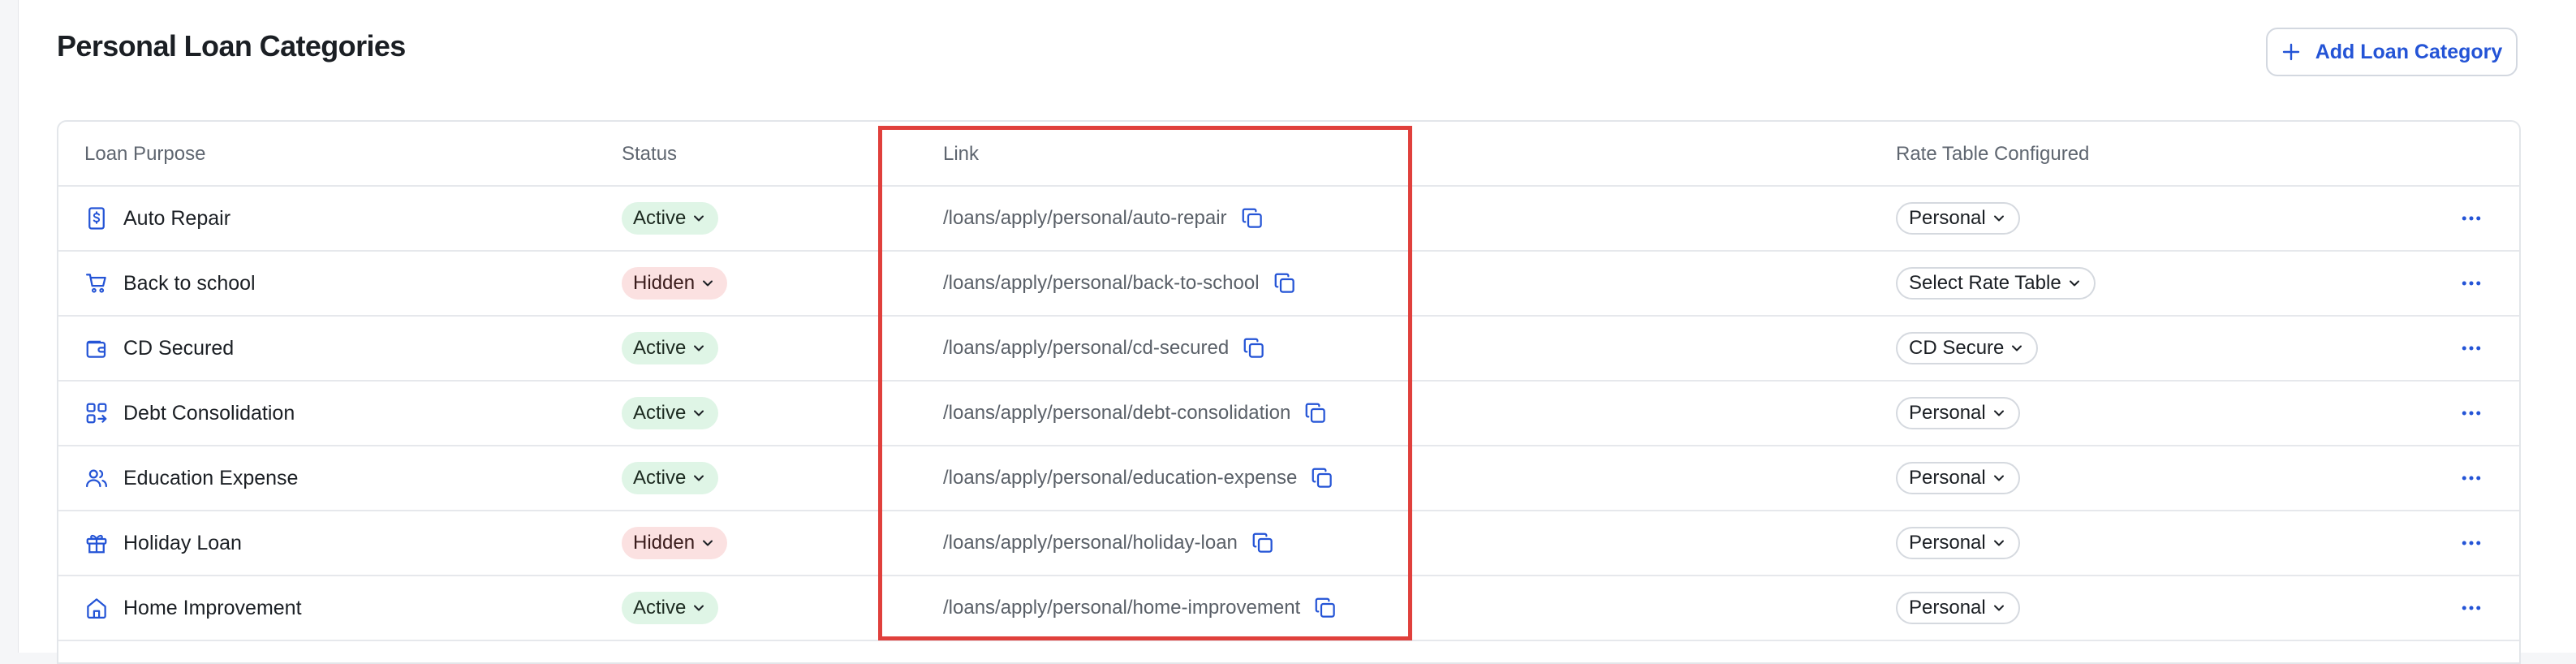 This screenshot has height=664, width=2576. I want to click on loan-purpose-label: Holiday Loan, so click(183, 542).